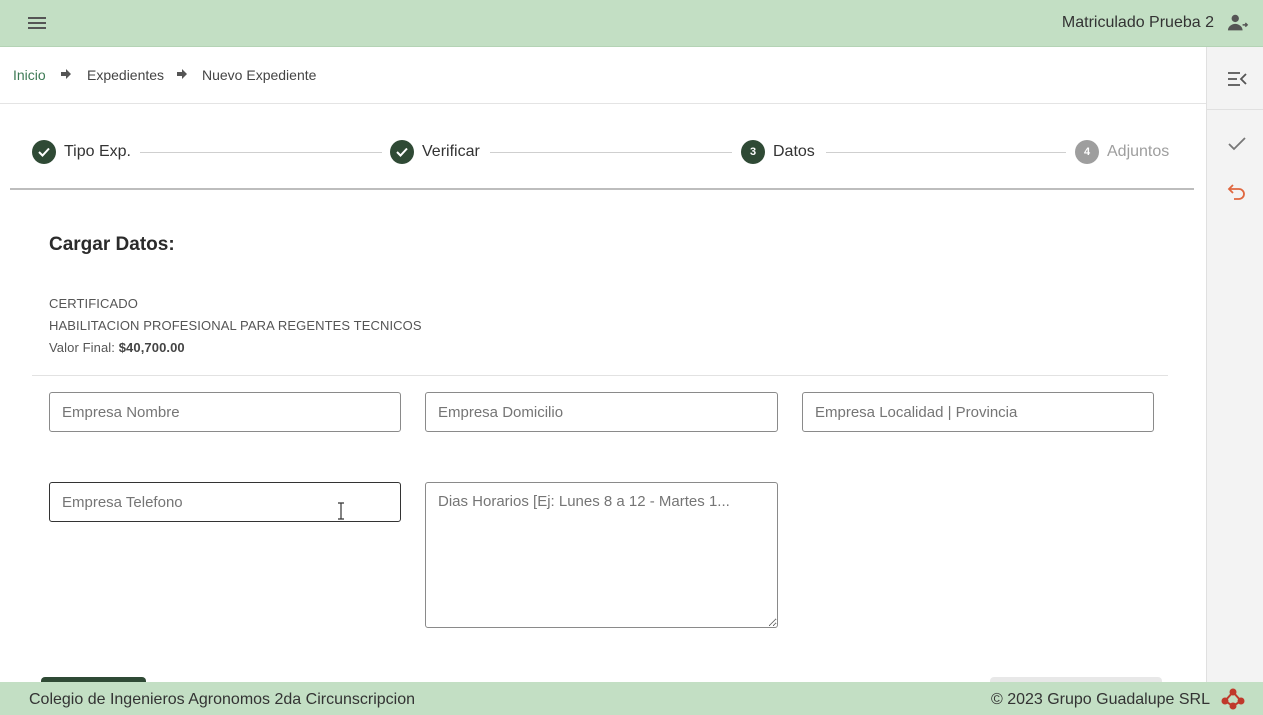  Describe the element at coordinates (341, 511) in the screenshot. I see `text-cursor-icon` at that location.